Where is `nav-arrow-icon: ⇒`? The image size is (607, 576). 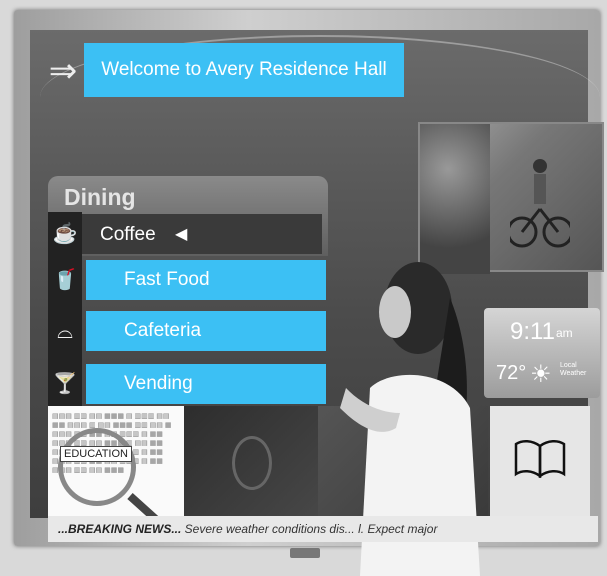 nav-arrow-icon: ⇒ is located at coordinates (63, 71).